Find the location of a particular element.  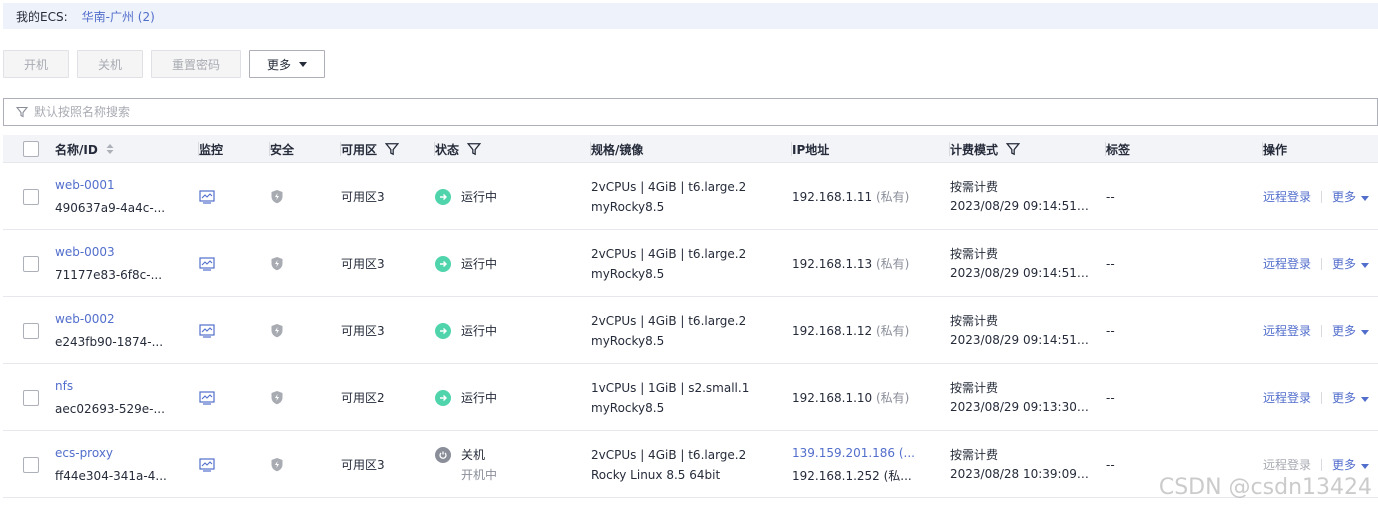

row-select-cell is located at coordinates (31, 196).